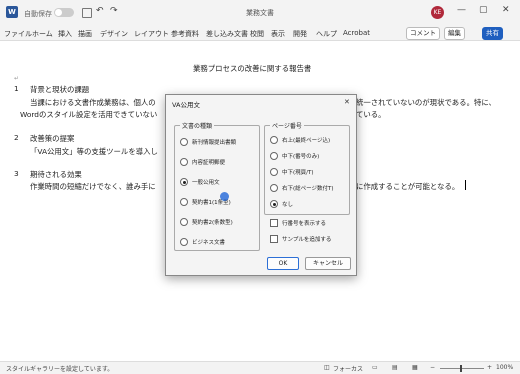  What do you see at coordinates (214, 143) in the screenshot?
I see `doc-type-option: 新刊情報提出書類` at bounding box center [214, 143].